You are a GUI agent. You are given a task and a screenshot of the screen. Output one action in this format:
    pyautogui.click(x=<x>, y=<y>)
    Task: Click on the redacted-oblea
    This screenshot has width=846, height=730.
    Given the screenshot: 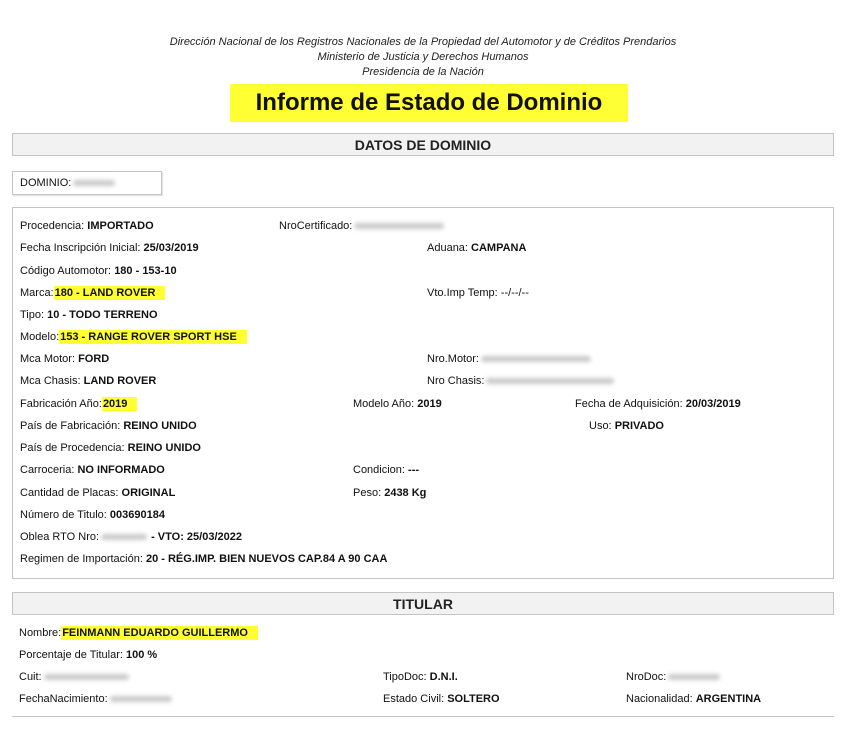 What is the action you would take?
    pyautogui.click(x=124, y=537)
    